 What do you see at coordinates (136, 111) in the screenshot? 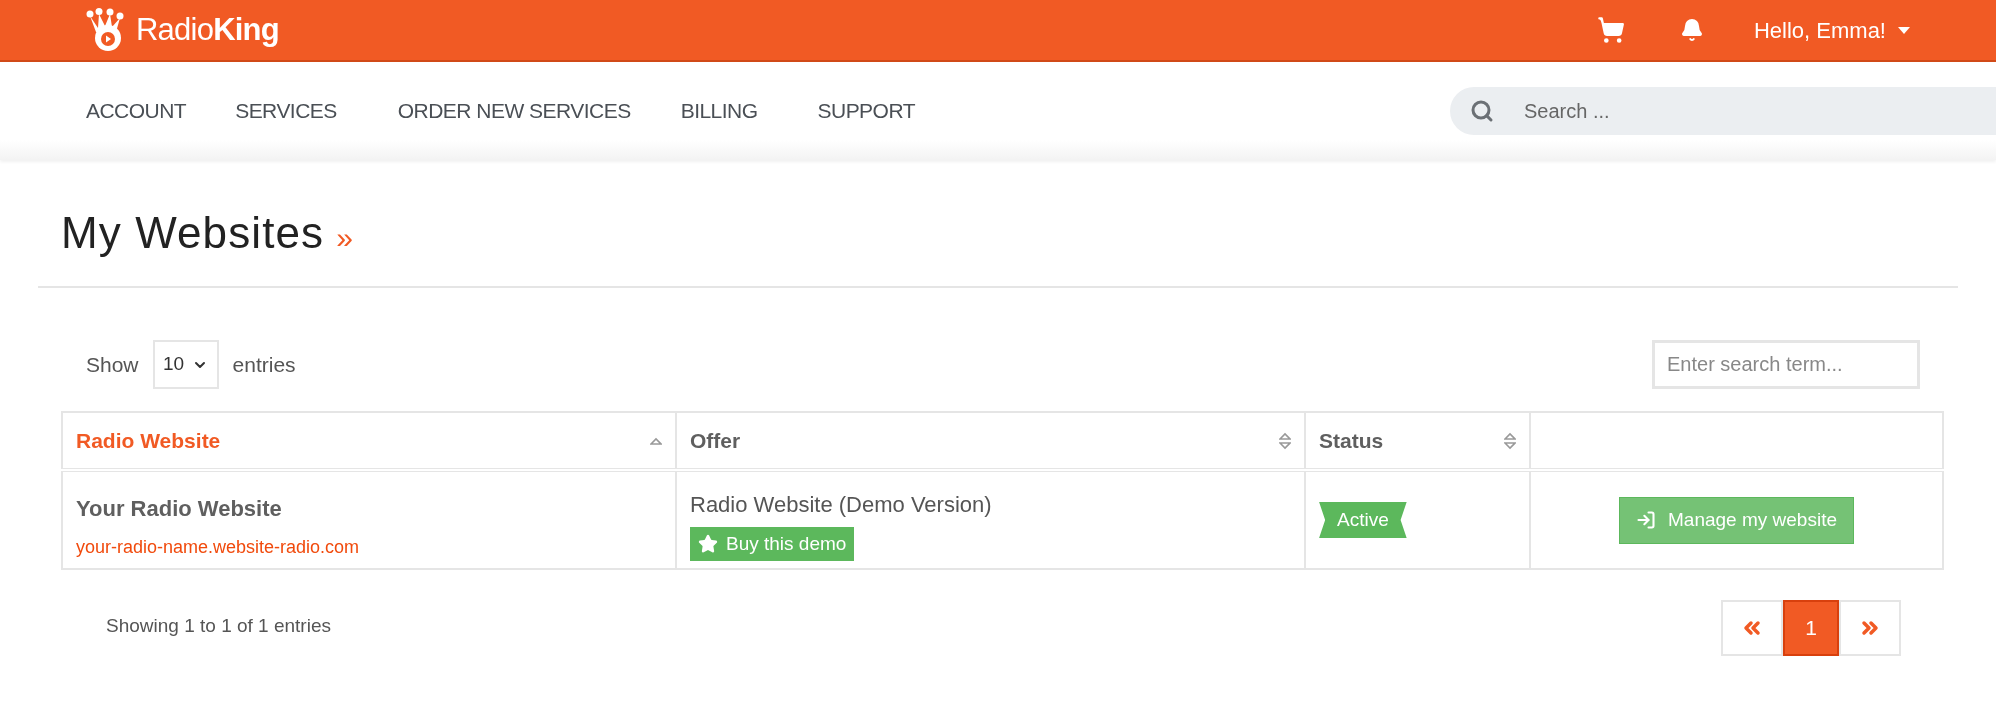
I see `nav-link: ACCOUNT` at bounding box center [136, 111].